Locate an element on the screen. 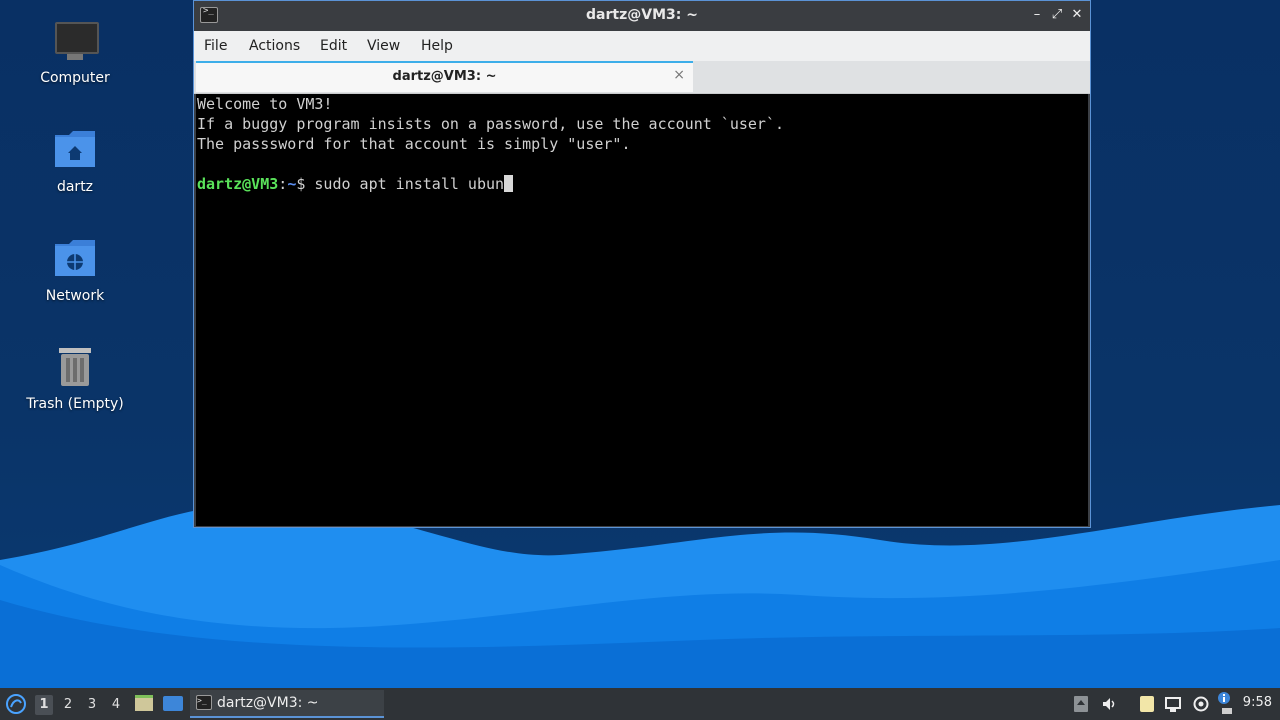  taskbar-task-terminal: >_ dartz@VM3: ~ is located at coordinates (287, 704).